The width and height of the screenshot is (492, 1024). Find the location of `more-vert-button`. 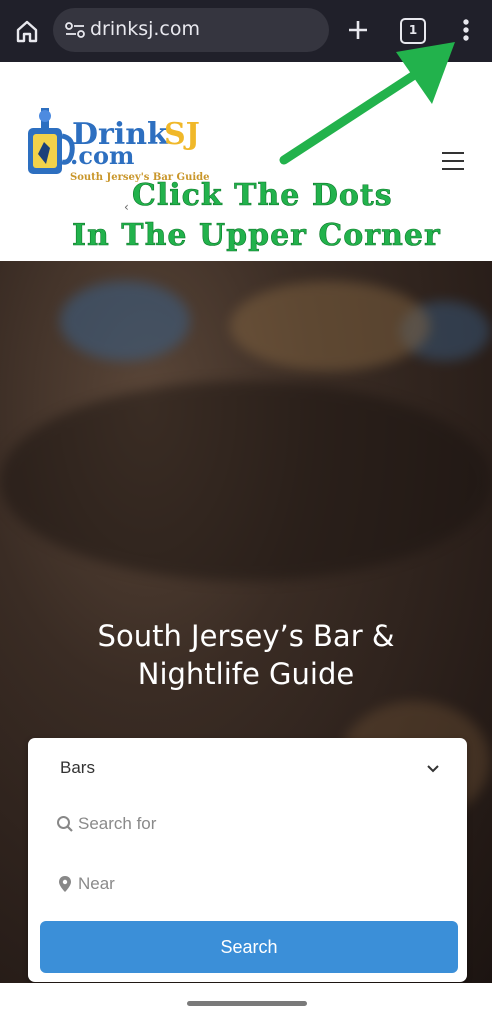

more-vert-button is located at coordinates (466, 31).